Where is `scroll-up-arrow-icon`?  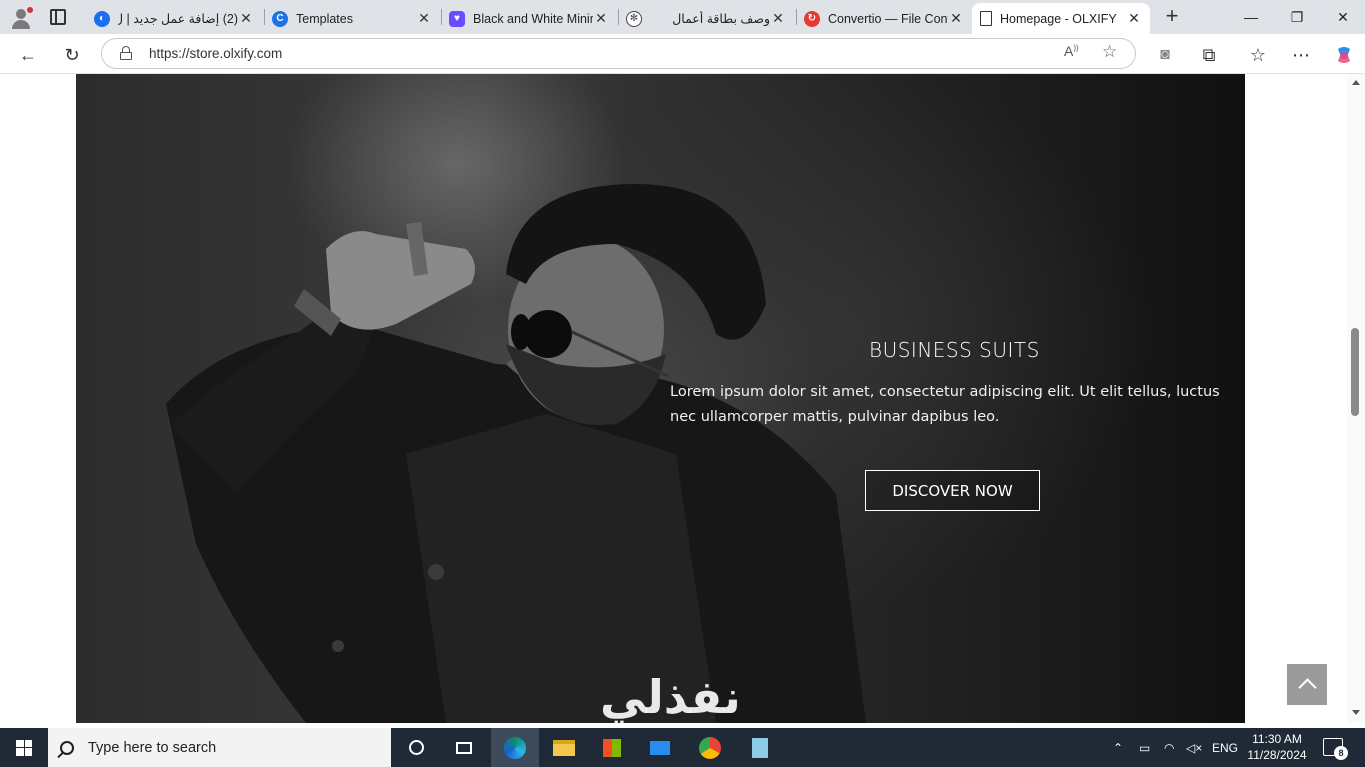
scroll-up-arrow-icon is located at coordinates (1356, 82).